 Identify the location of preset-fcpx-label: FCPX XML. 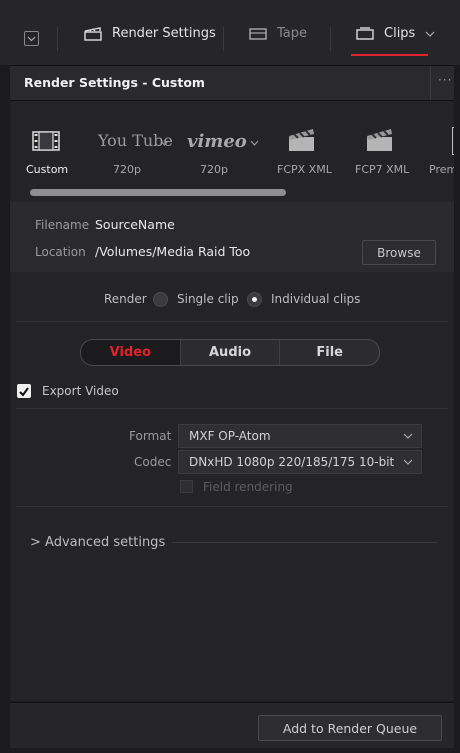
(304, 169).